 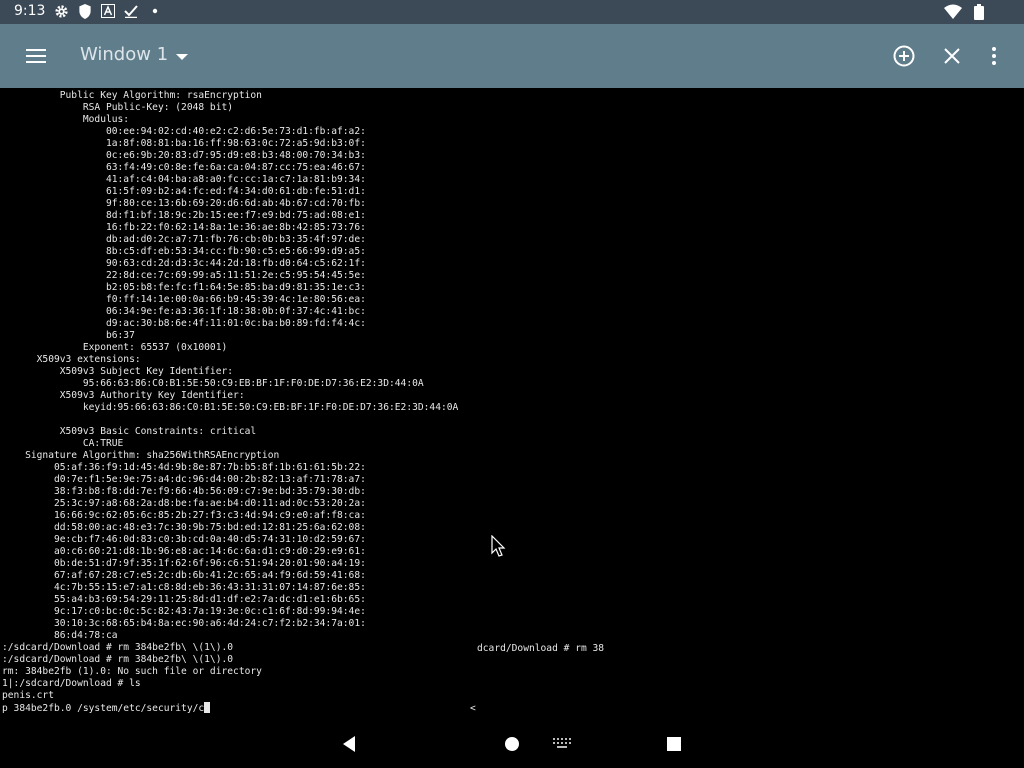 What do you see at coordinates (182, 57) in the screenshot?
I see `dropdown-arrow-icon` at bounding box center [182, 57].